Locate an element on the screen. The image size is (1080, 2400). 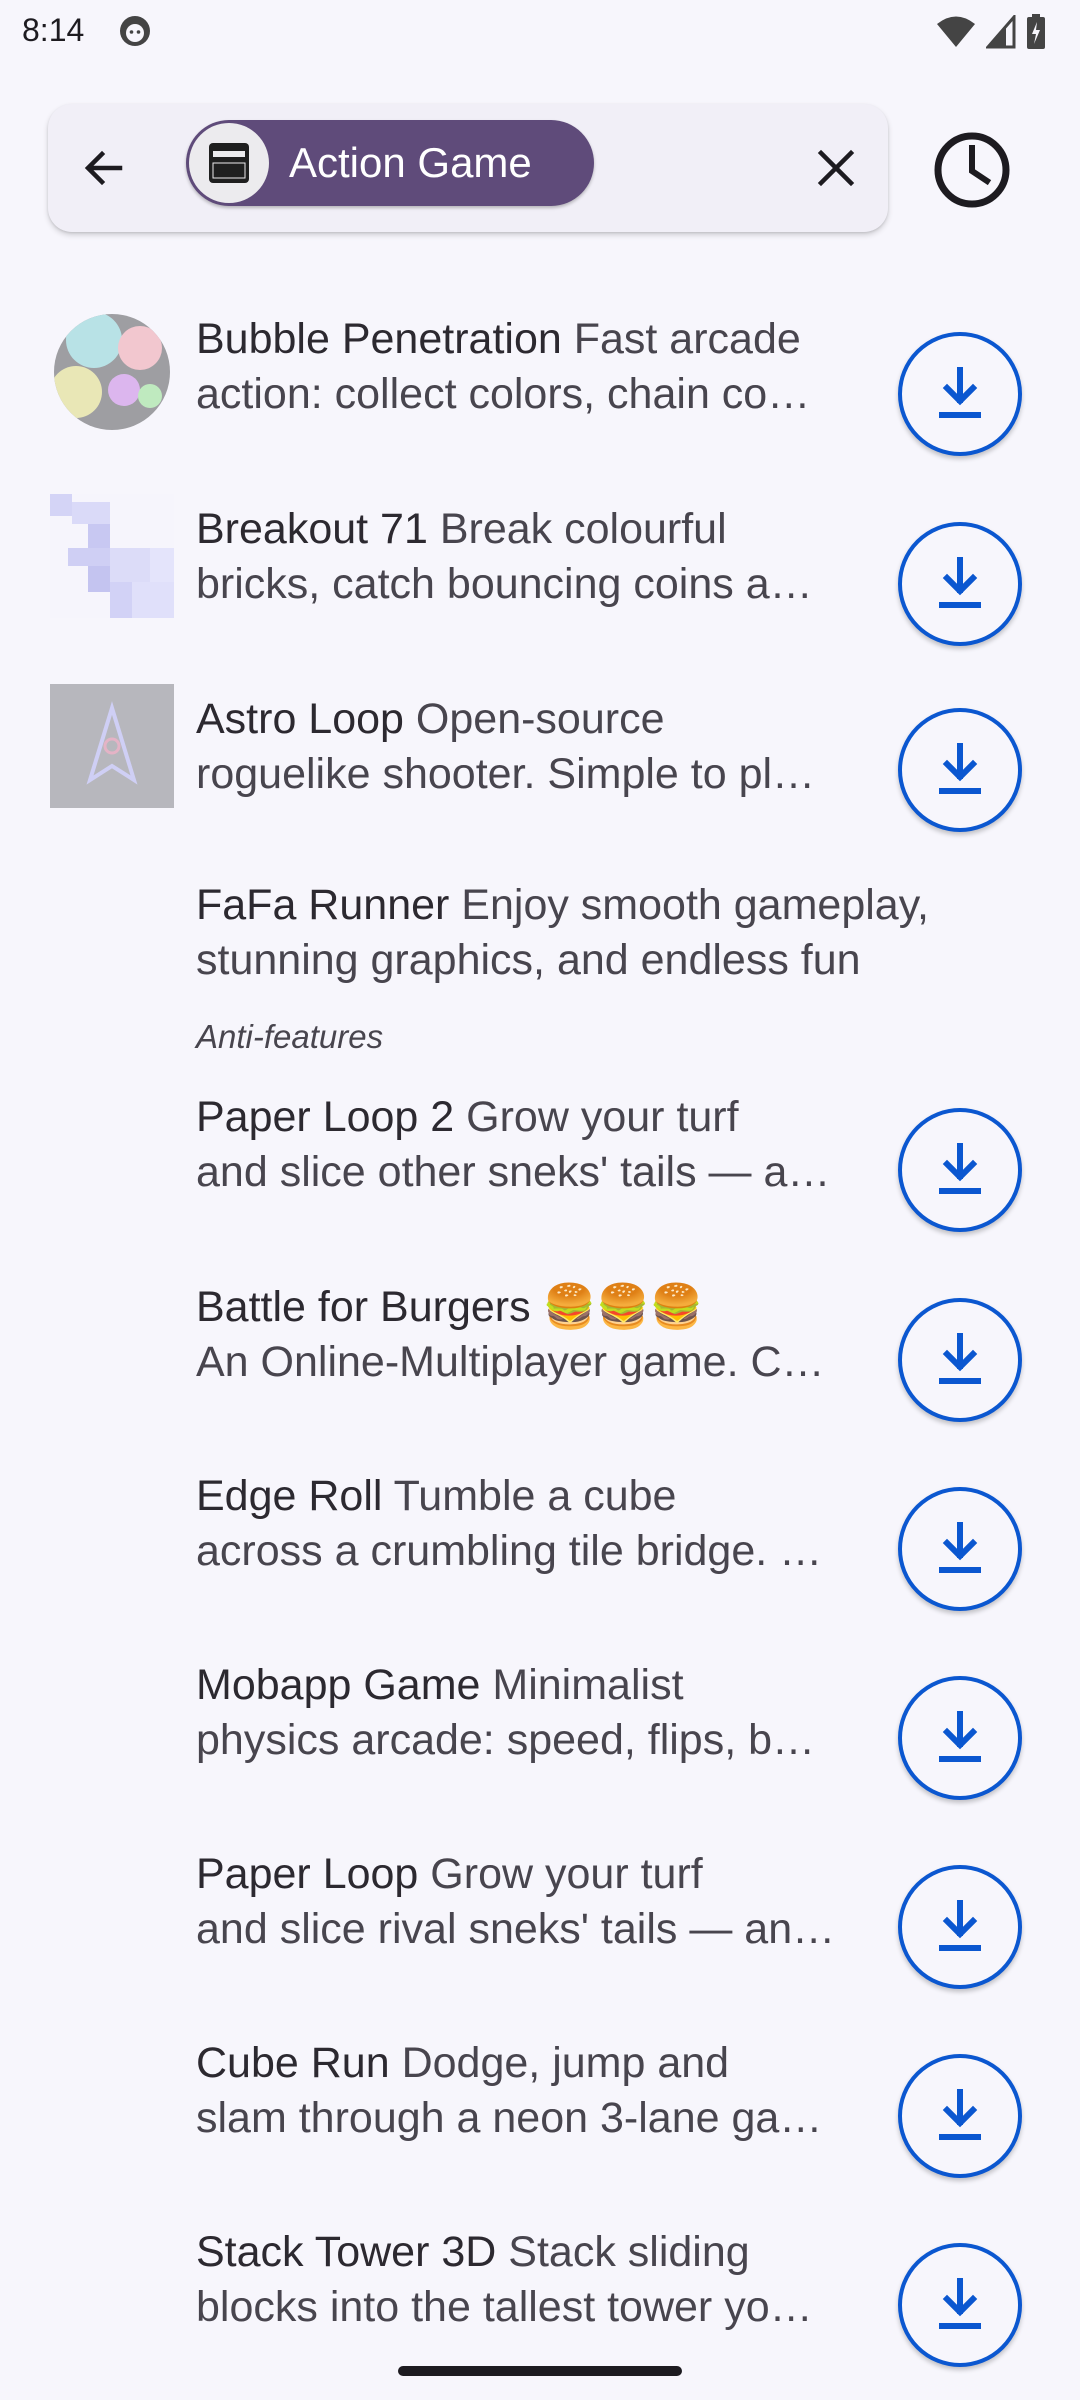
category-icon is located at coordinates (229, 163).